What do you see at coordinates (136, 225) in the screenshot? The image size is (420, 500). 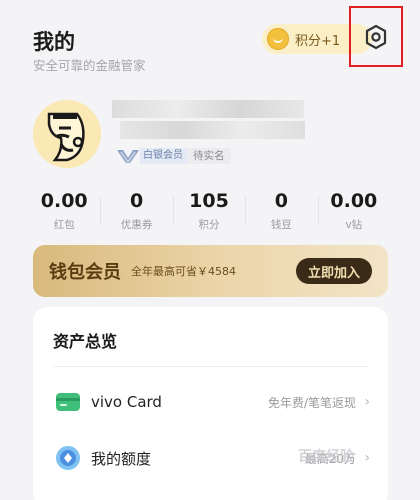 I see `stat-label: 优惠券` at bounding box center [136, 225].